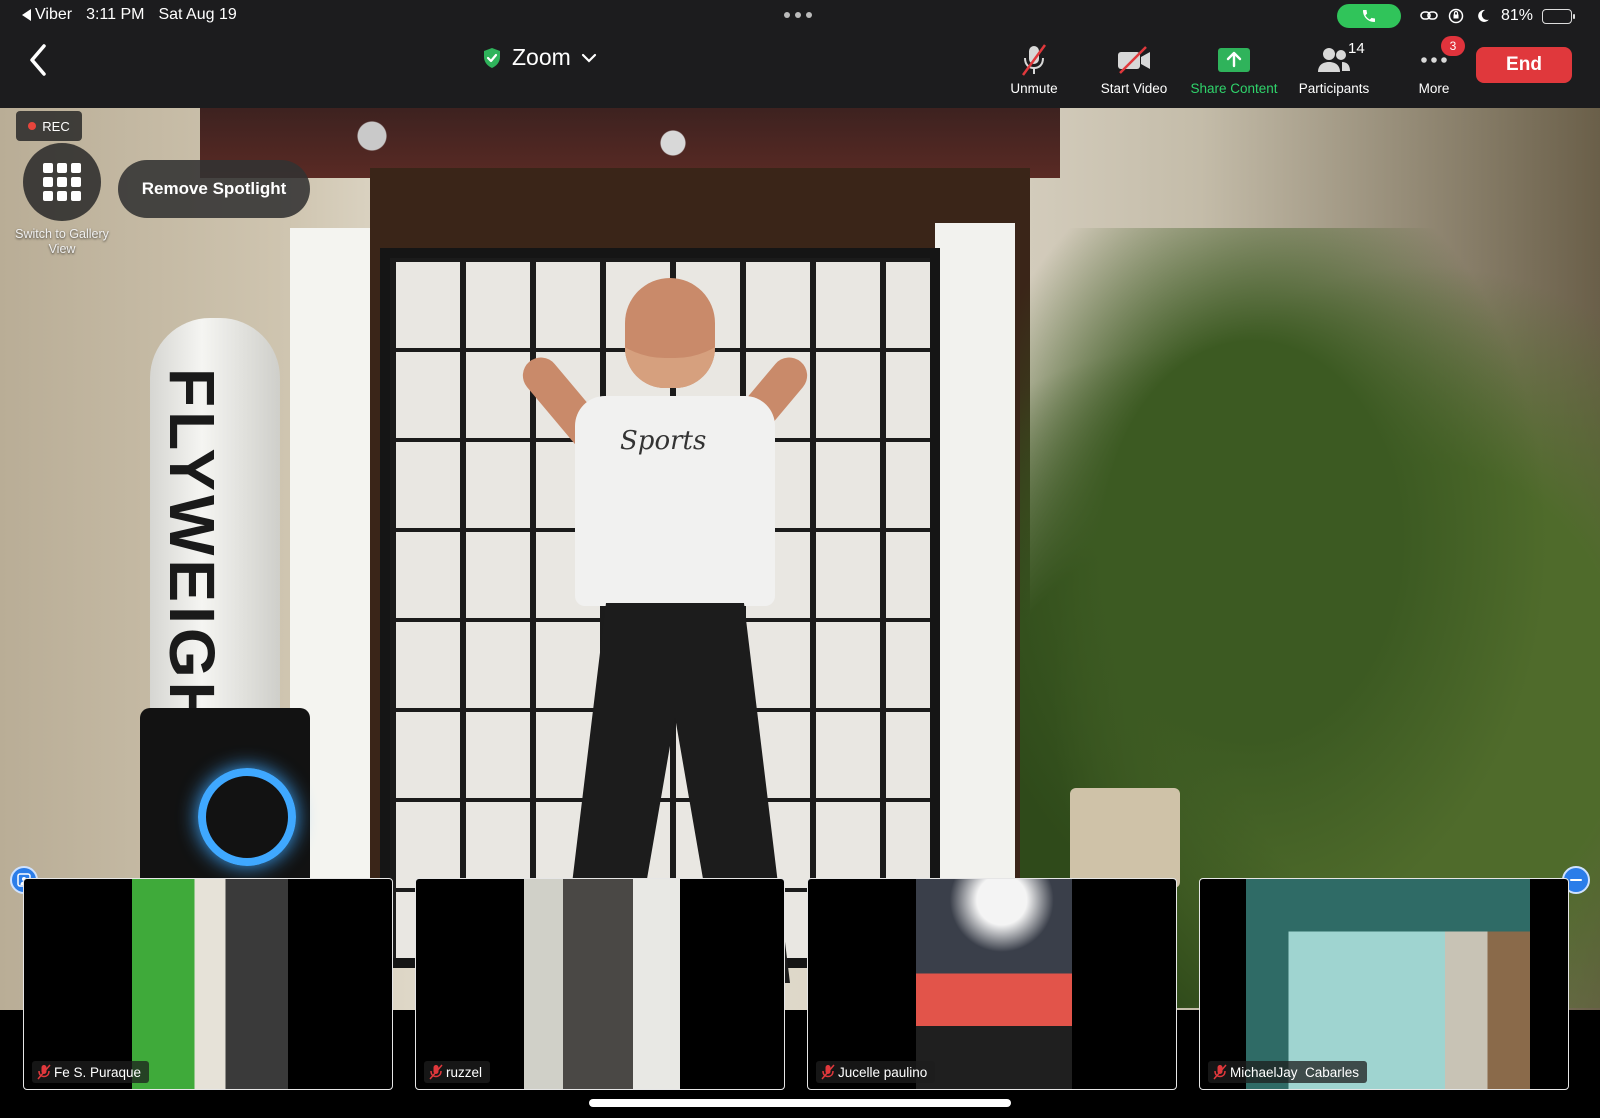  I want to click on home-indicator, so click(800, 1103).